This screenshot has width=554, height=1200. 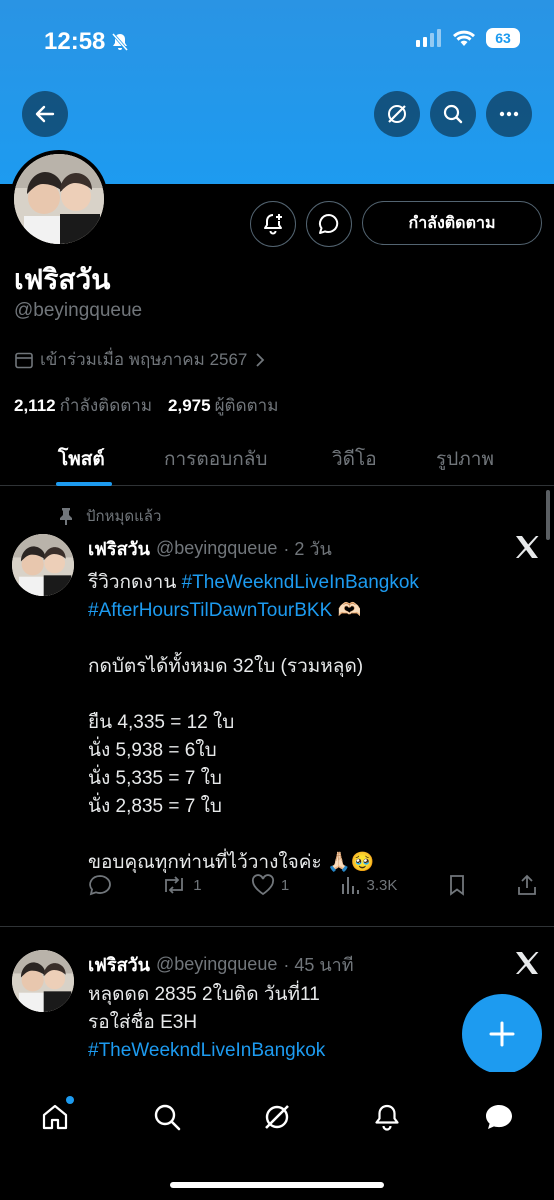 I want to click on bookmark-icon, so click(x=456, y=885).